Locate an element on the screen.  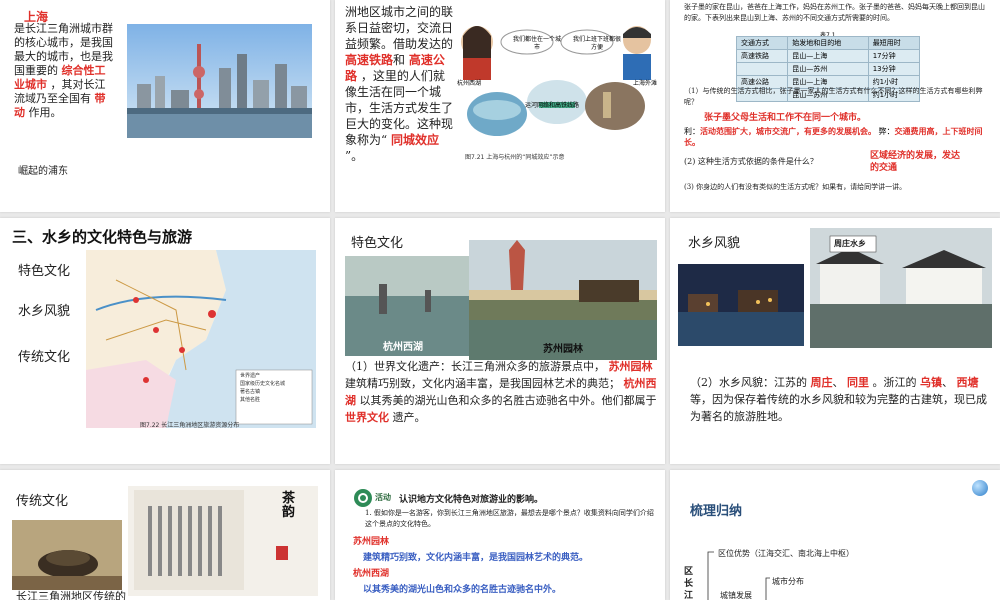
slide-thumbnail-7: 传统文化 茶韵 长江三角洲地区传统的 is located at coordinates (165, 535).